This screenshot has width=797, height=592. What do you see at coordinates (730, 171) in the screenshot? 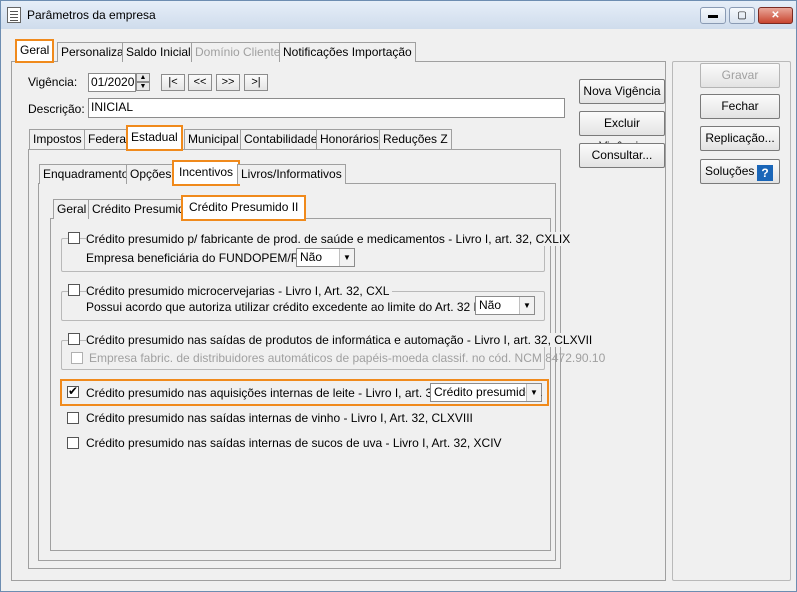
I see `solucoes-label: Soluções` at bounding box center [730, 171].